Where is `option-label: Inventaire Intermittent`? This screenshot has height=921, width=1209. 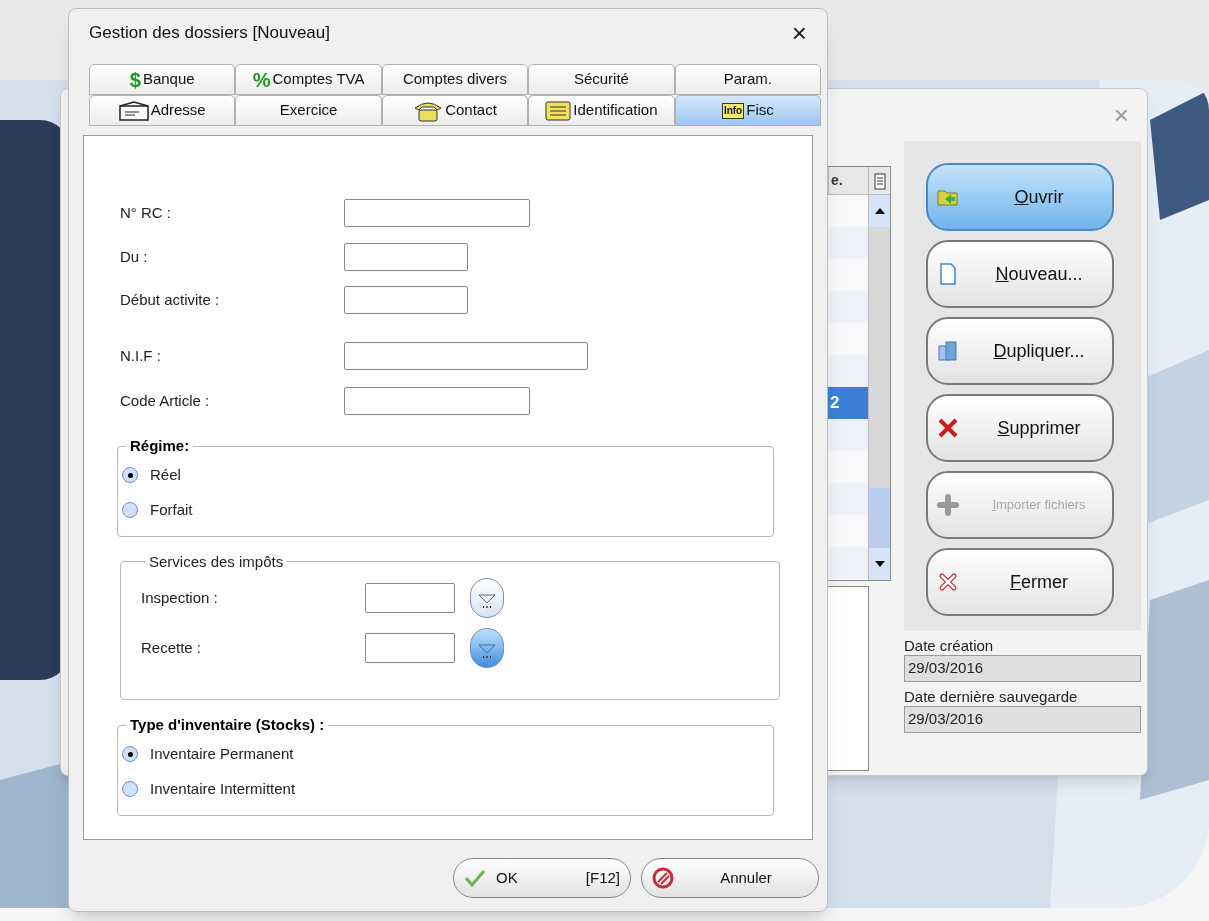
option-label: Inventaire Intermittent is located at coordinates (223, 788).